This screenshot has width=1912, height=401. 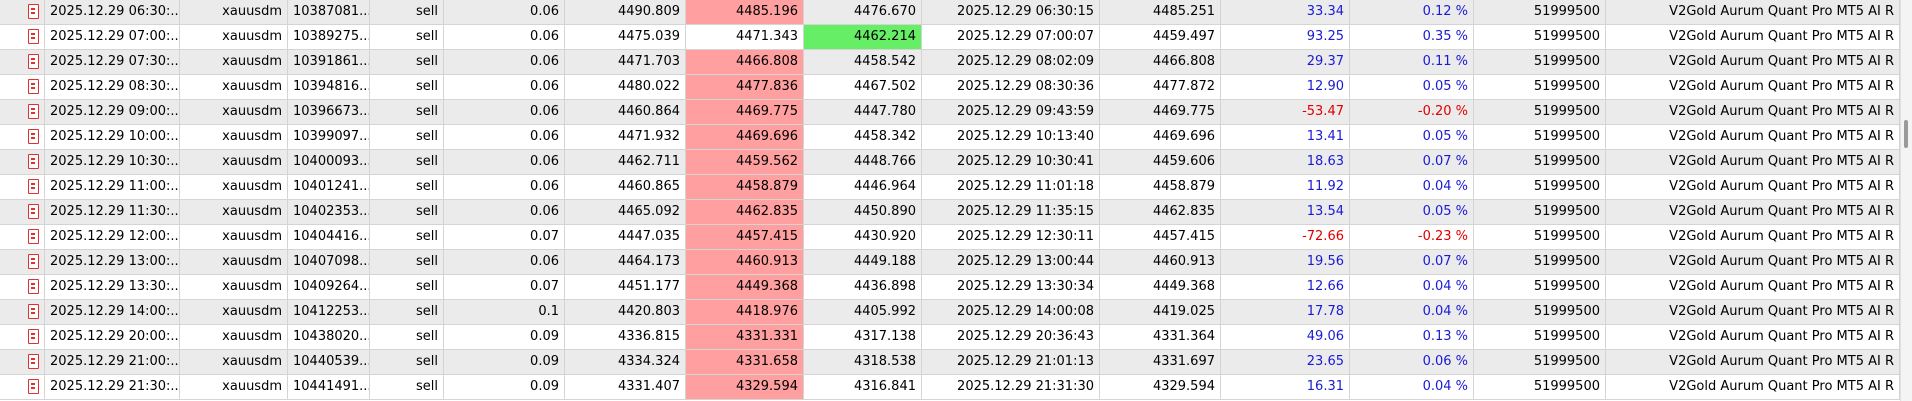 I want to click on profit-cell: 13.41, so click(x=1285, y=137).